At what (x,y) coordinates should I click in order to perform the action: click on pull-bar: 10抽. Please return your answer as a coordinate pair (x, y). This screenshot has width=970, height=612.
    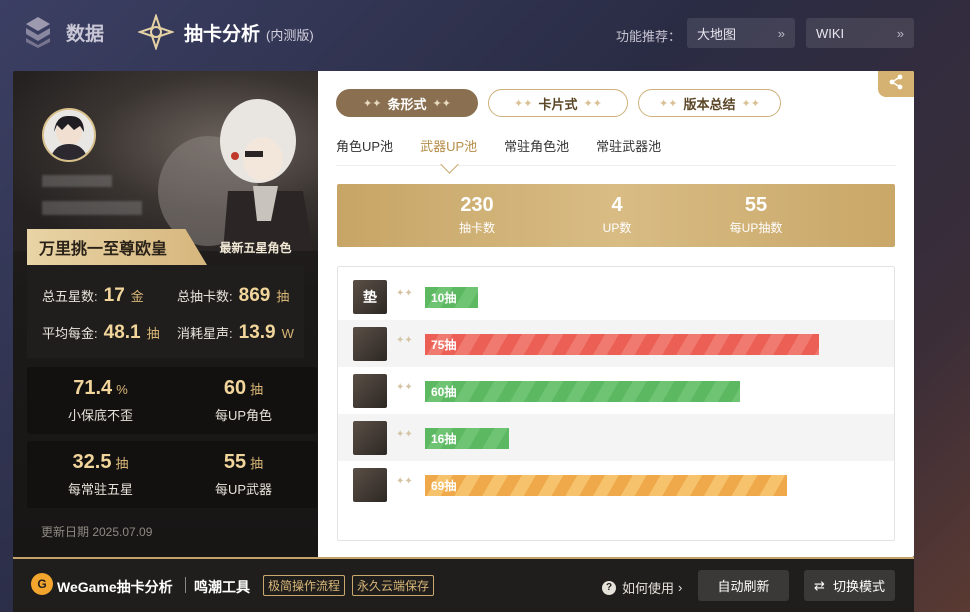
    Looking at the image, I should click on (451, 297).